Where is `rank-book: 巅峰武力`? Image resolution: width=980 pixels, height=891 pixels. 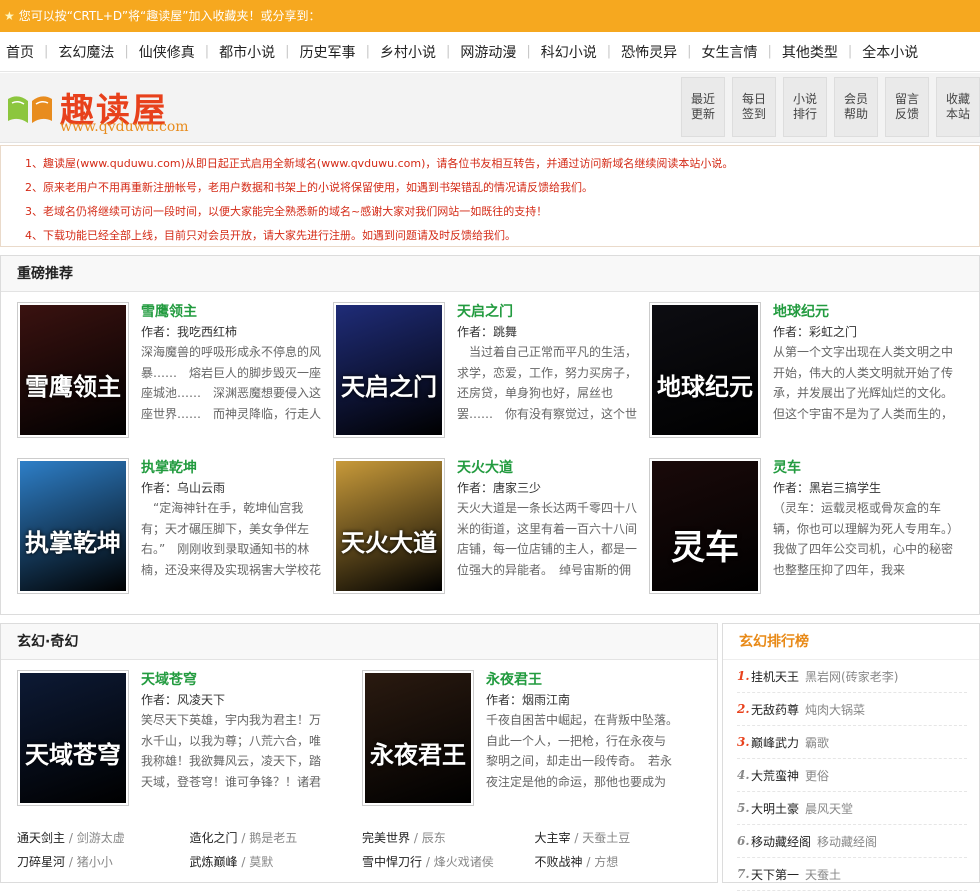
rank-book: 巅峰武力 is located at coordinates (775, 742).